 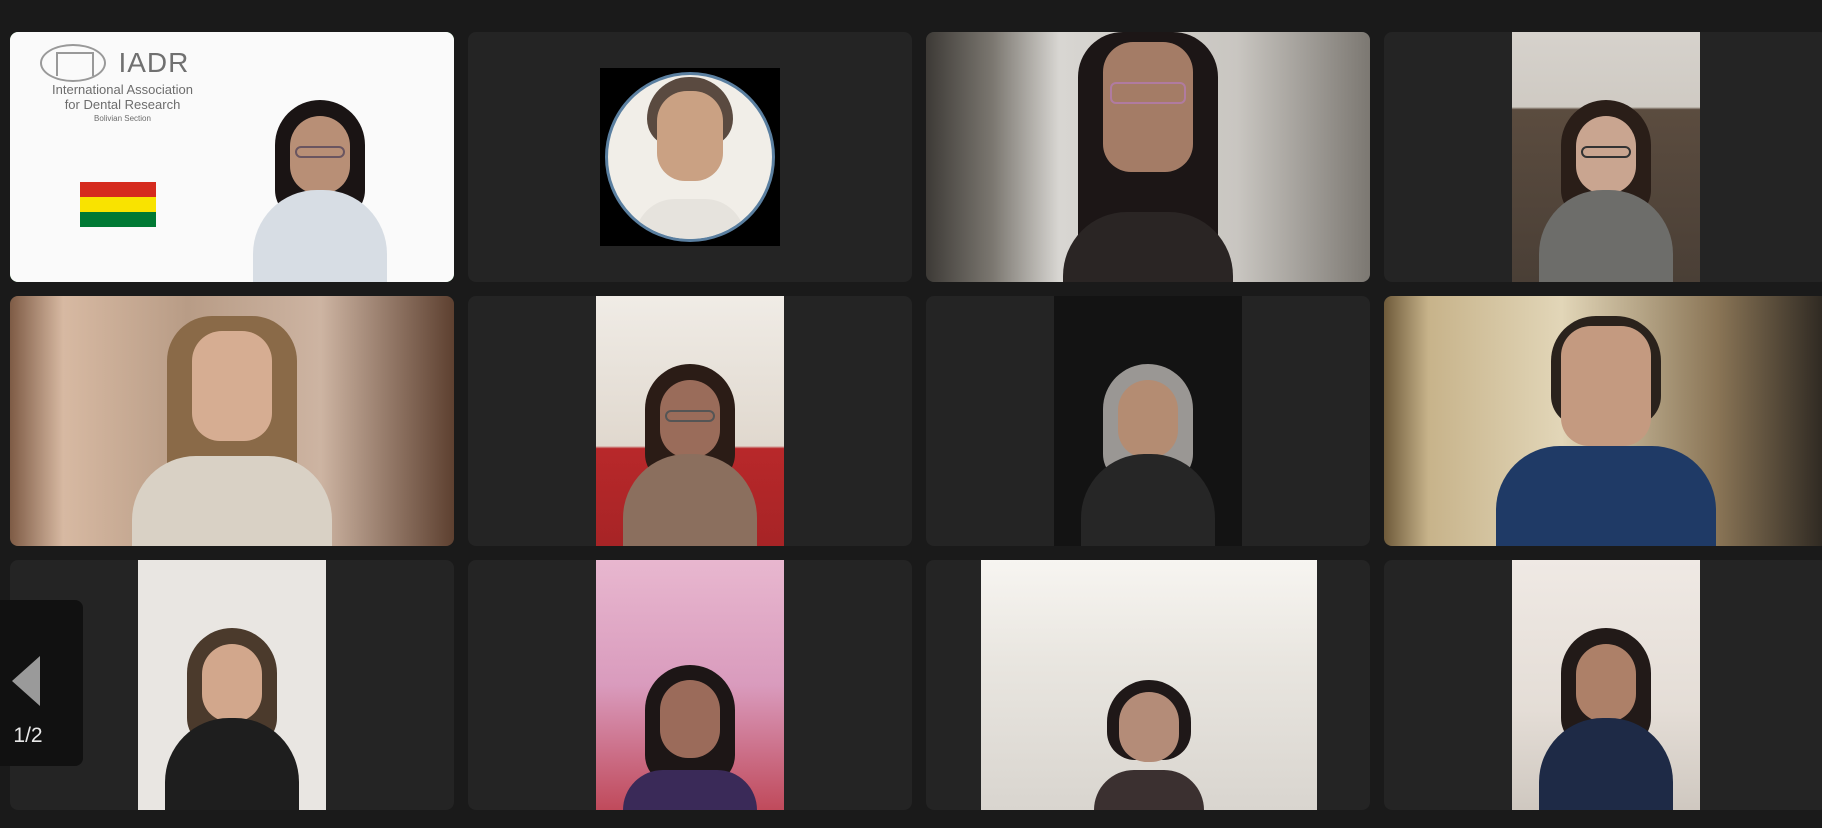 I want to click on bolivia-flag-icon, so click(x=118, y=204).